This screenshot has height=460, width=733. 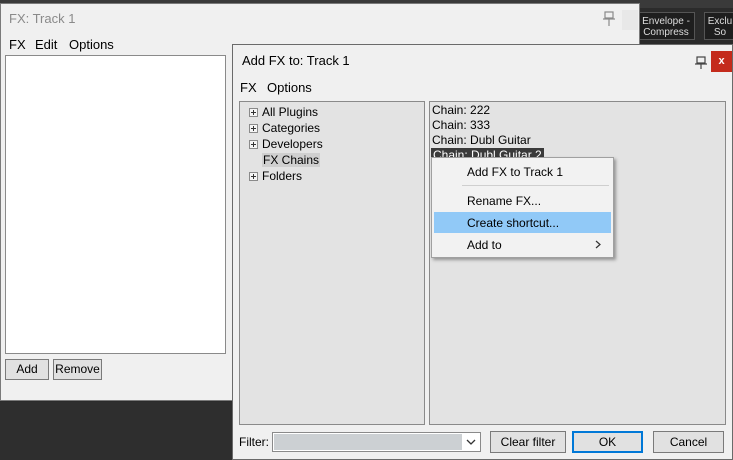 I want to click on close-button: x, so click(x=721, y=61).